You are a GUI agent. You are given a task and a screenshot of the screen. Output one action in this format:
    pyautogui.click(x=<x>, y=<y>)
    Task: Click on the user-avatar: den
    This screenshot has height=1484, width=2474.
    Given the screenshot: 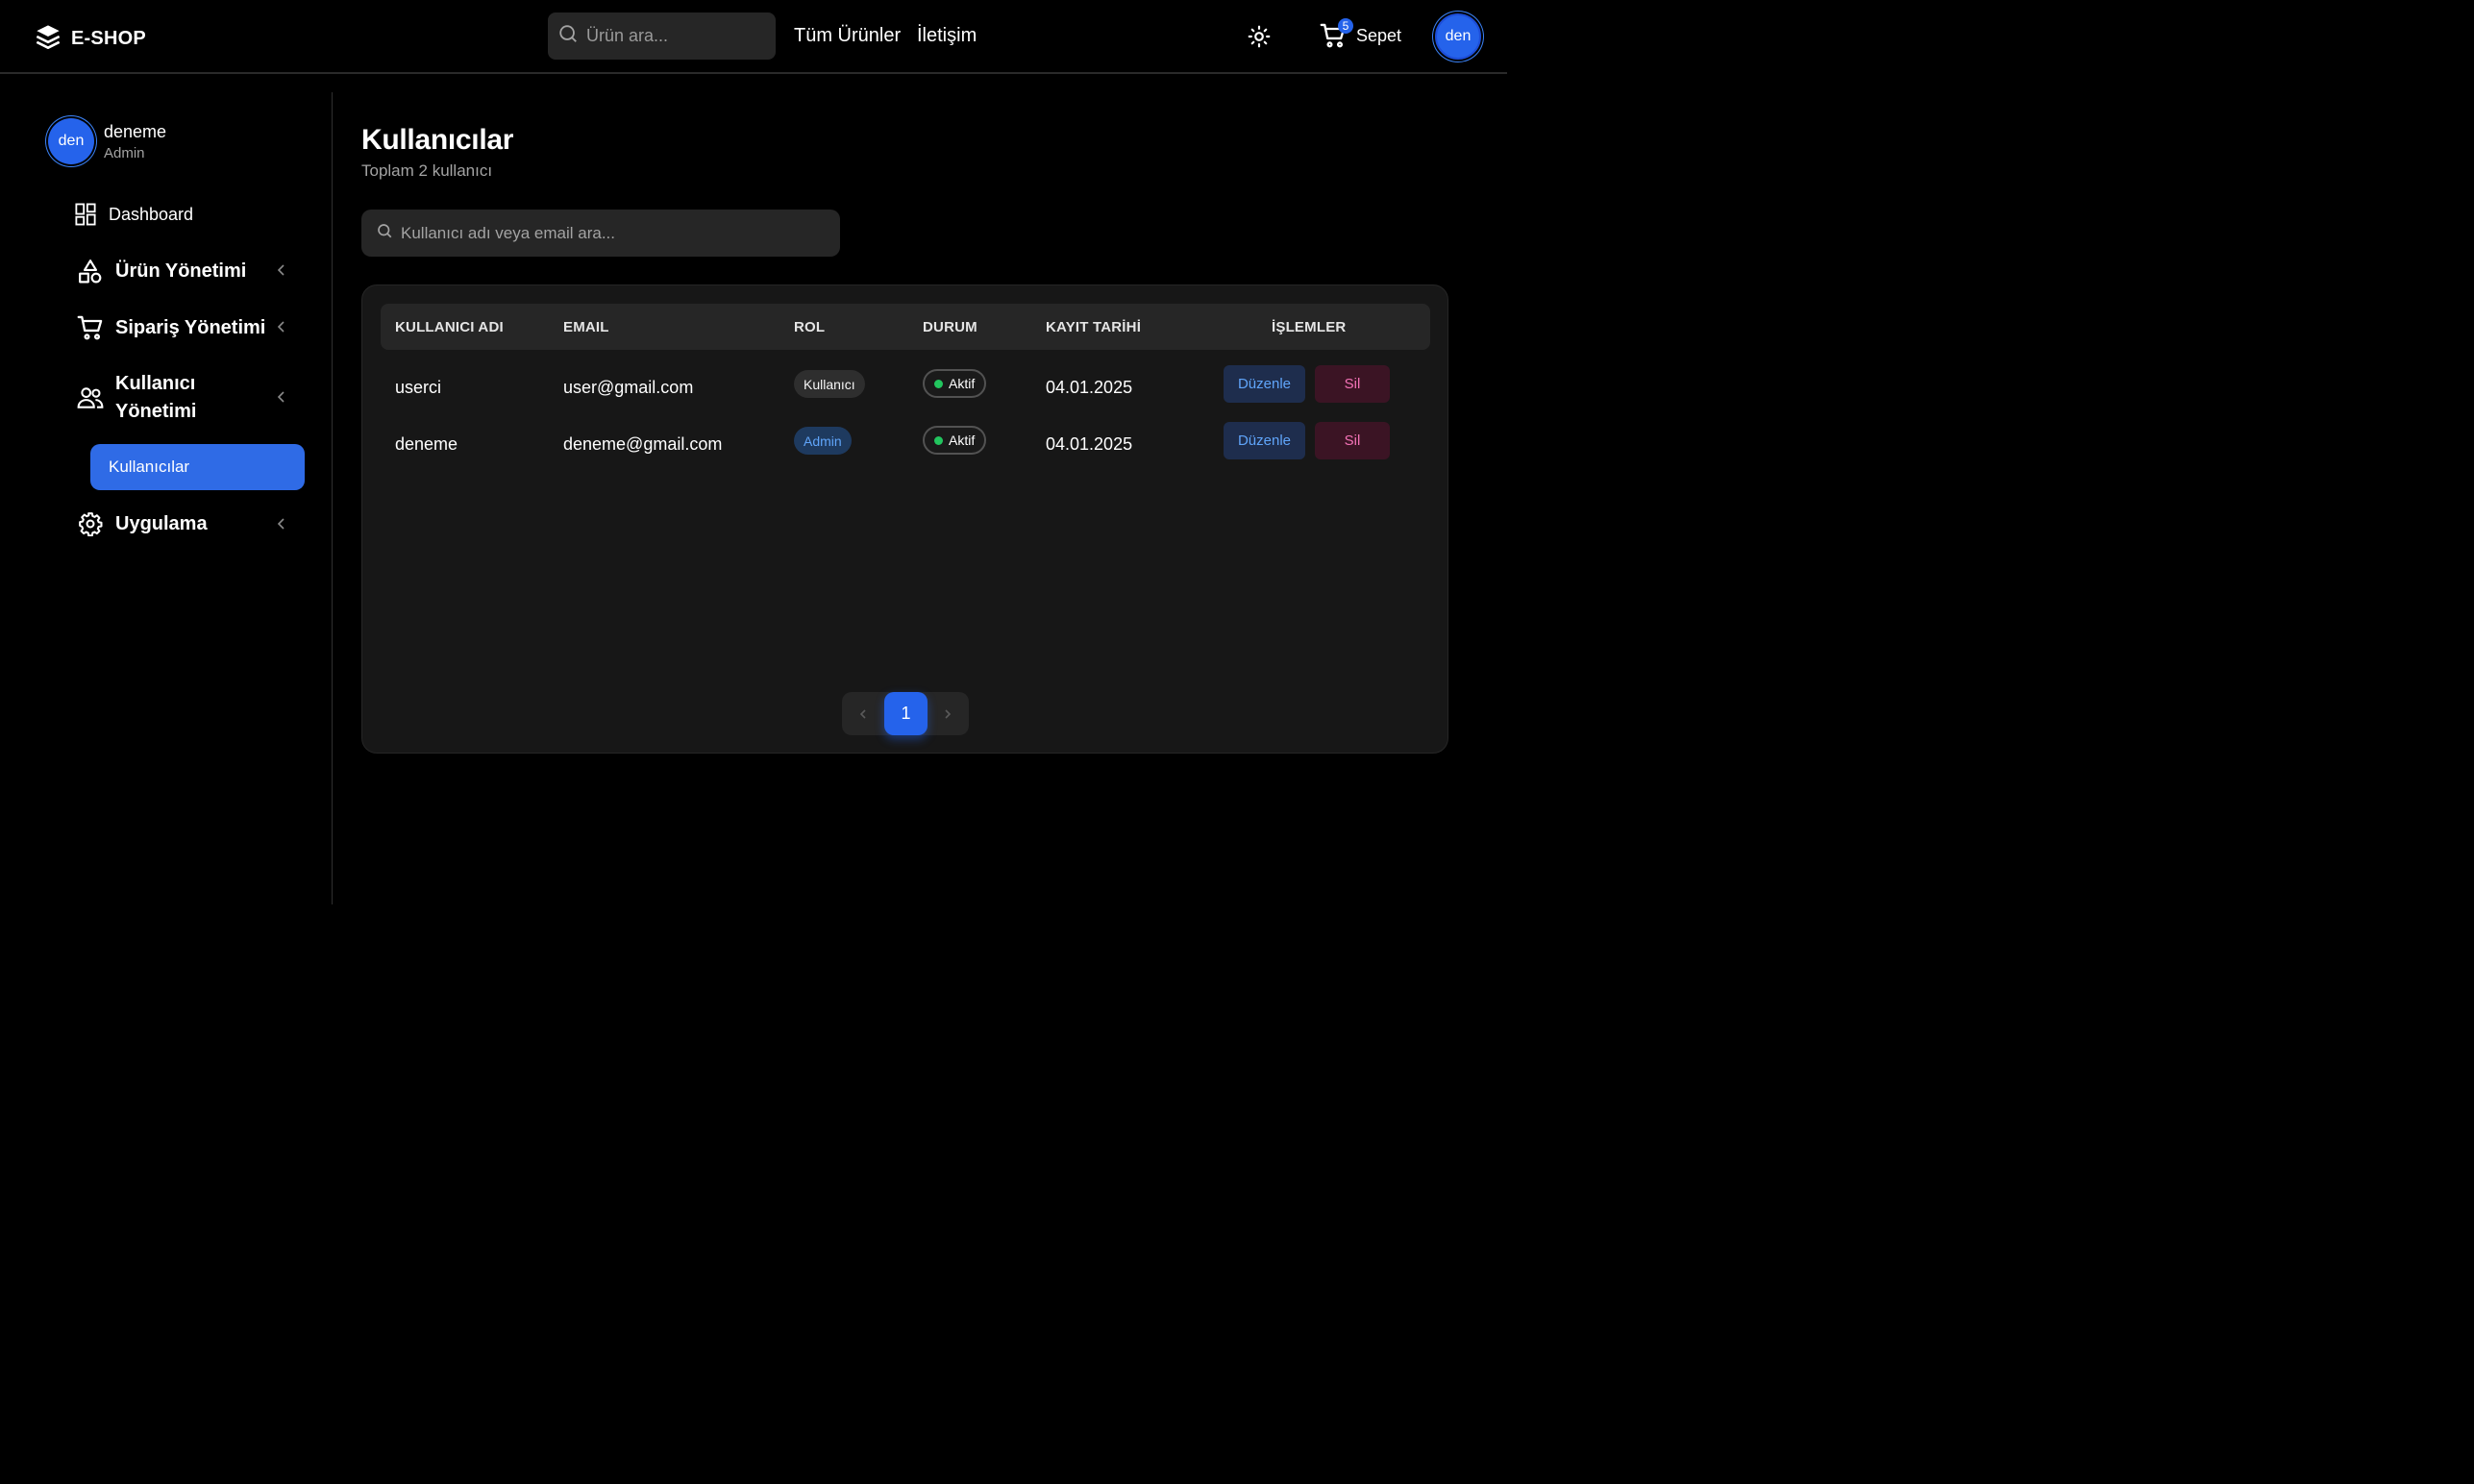 What is the action you would take?
    pyautogui.click(x=1458, y=36)
    